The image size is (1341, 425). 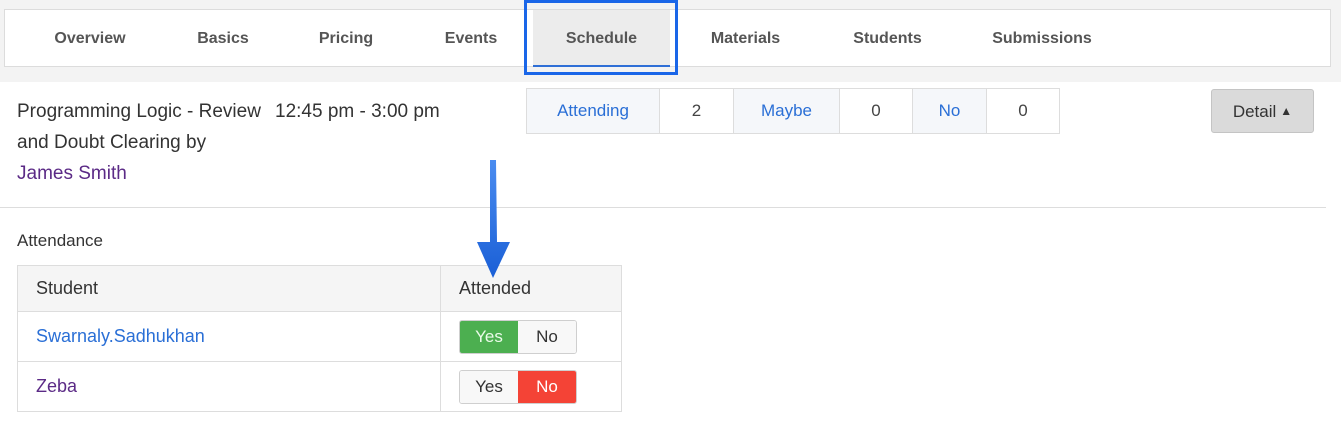 I want to click on table-row: Swarnaly.Sadhukhan Yes No, so click(x=319, y=336).